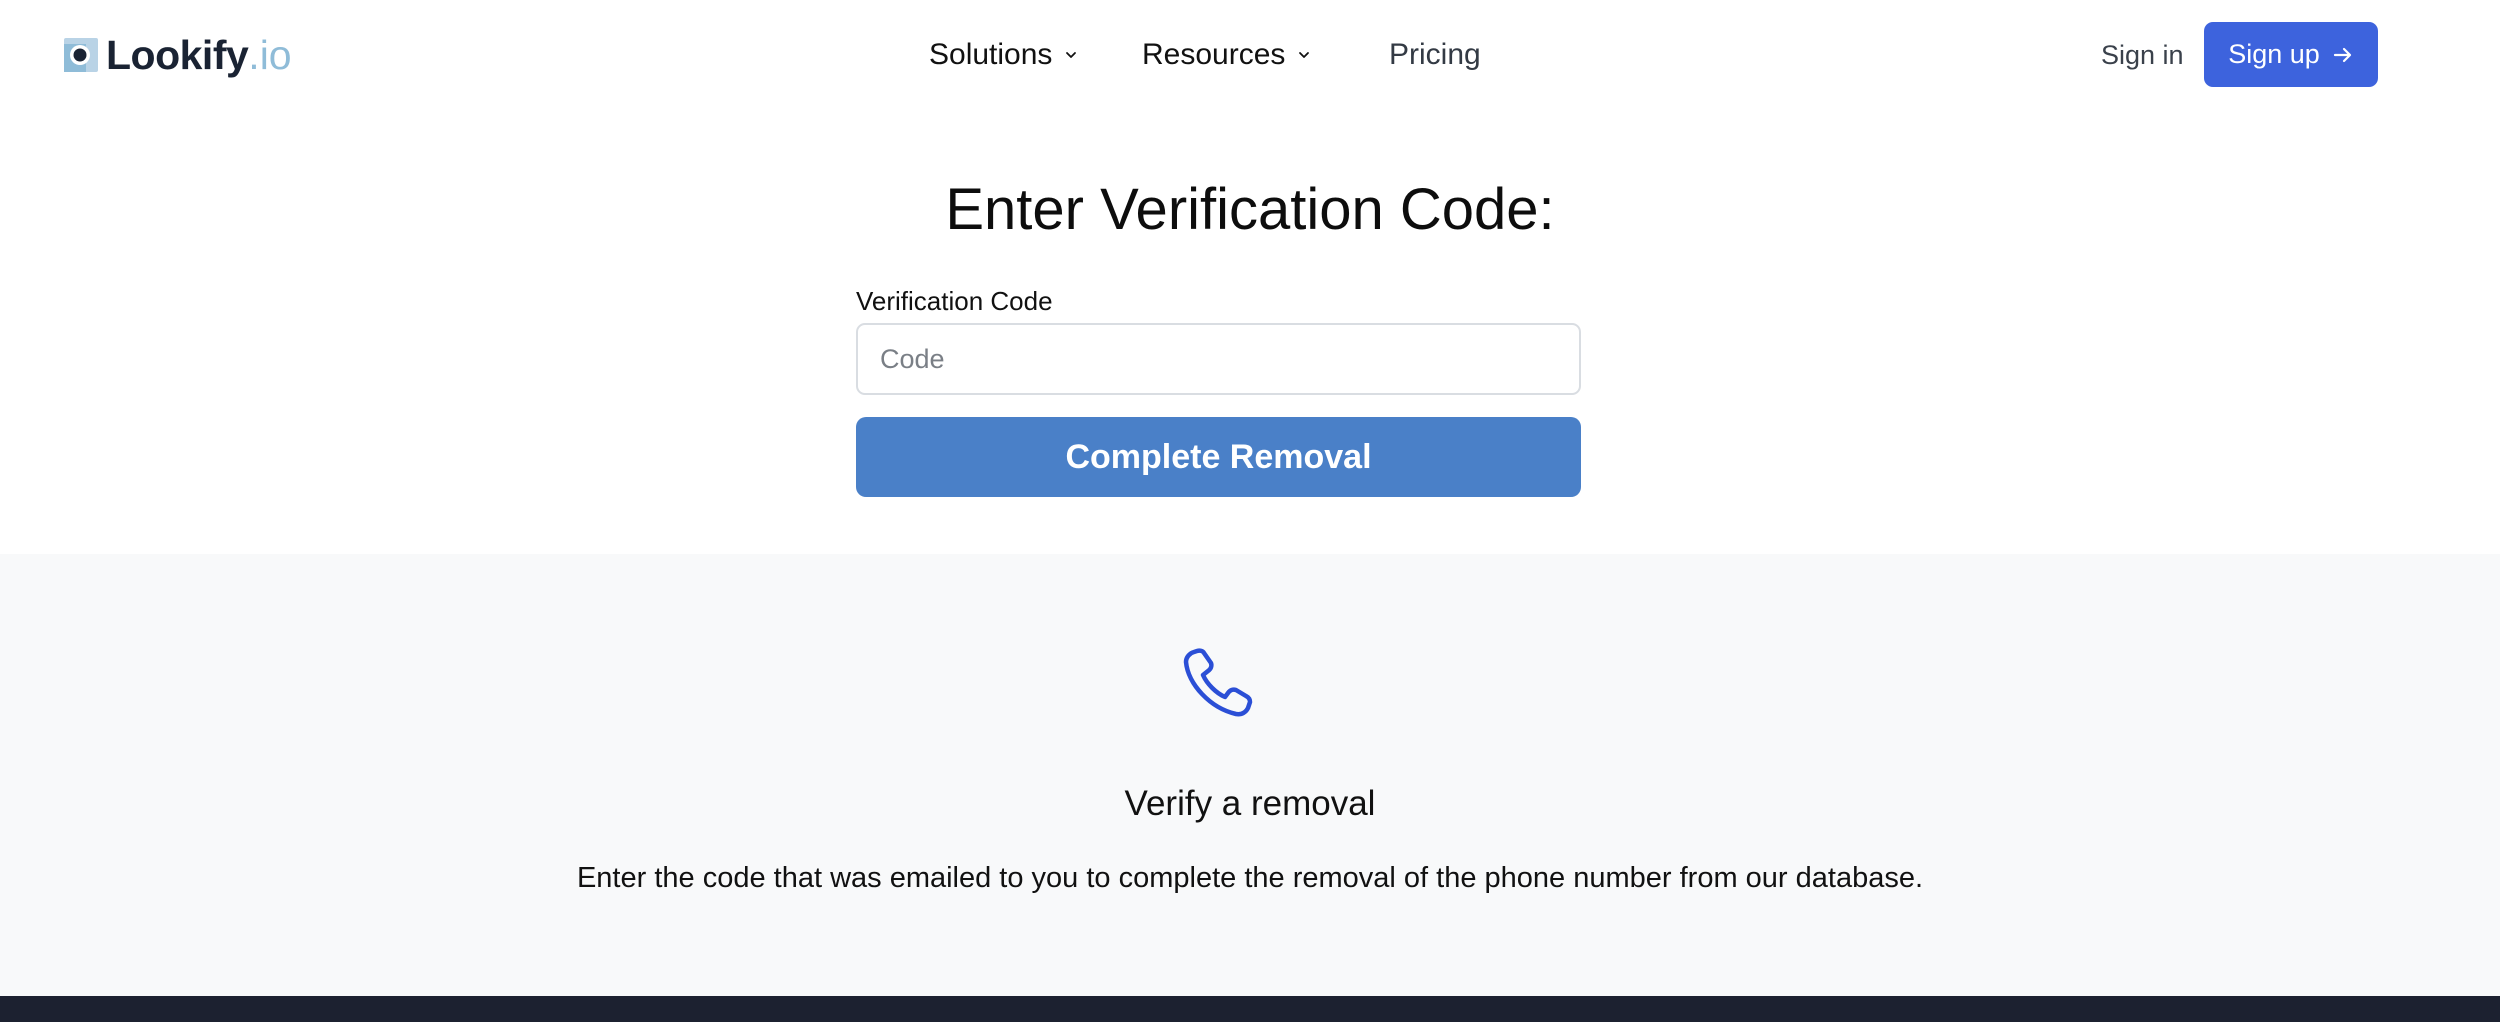 Image resolution: width=2500 pixels, height=1022 pixels. What do you see at coordinates (1218, 457) in the screenshot?
I see `complete-removal-button: Complete Removal` at bounding box center [1218, 457].